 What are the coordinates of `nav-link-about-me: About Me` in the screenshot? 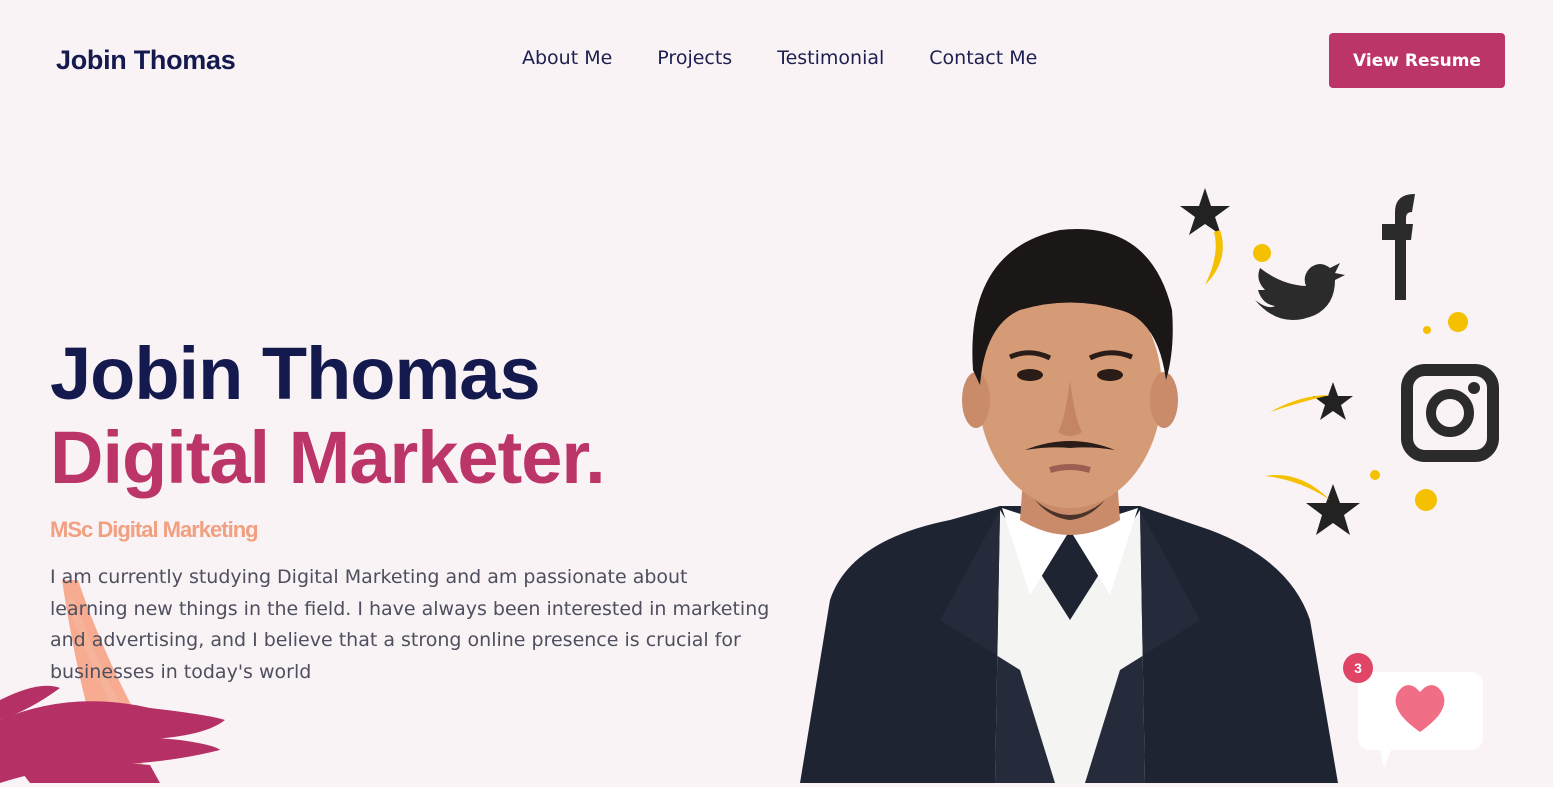 It's located at (567, 58).